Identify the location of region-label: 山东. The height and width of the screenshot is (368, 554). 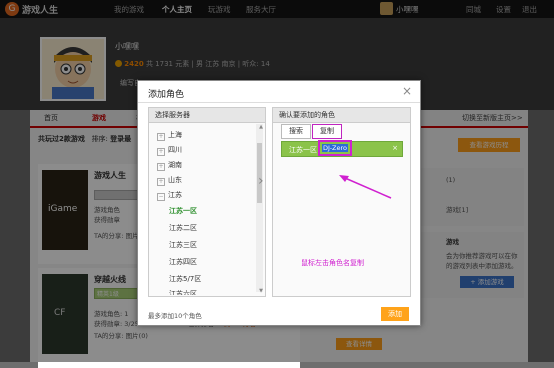
(175, 180).